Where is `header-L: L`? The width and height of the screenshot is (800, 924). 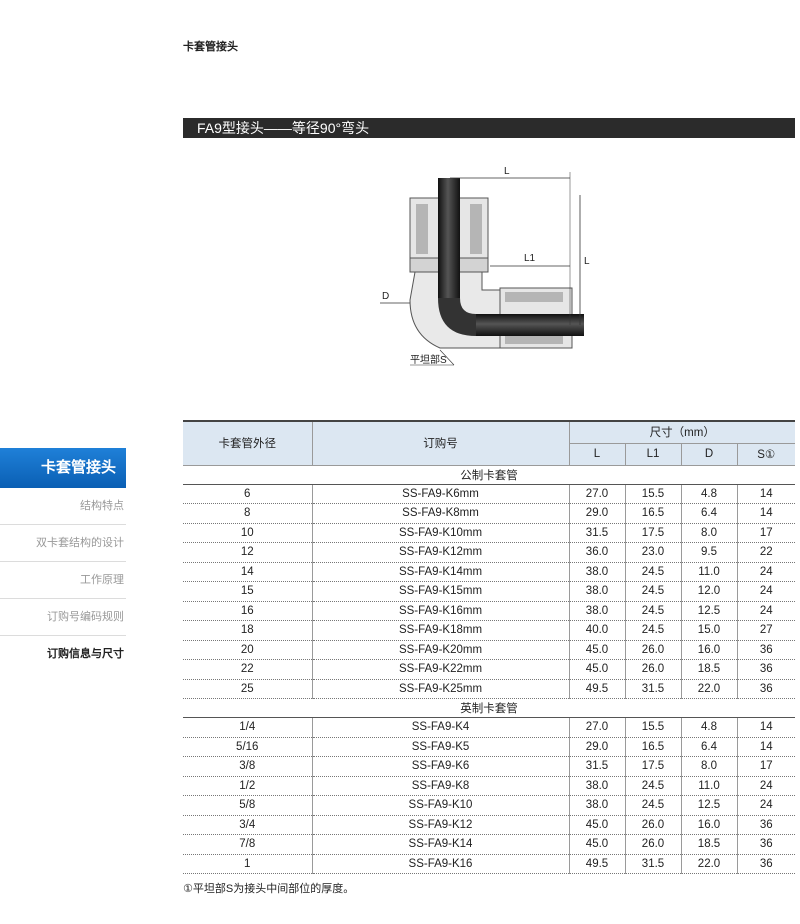
header-L: L is located at coordinates (597, 454).